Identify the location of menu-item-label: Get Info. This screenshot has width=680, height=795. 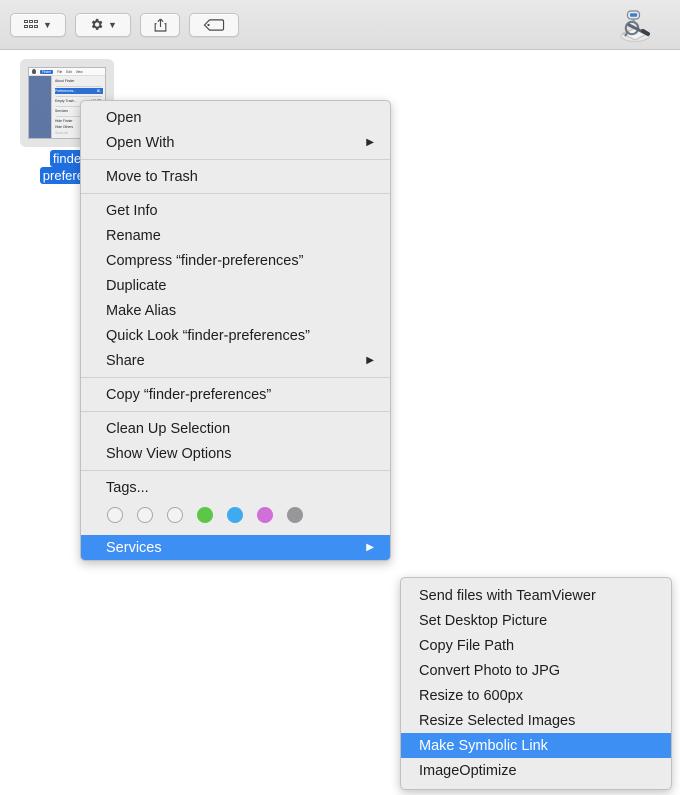
(132, 210).